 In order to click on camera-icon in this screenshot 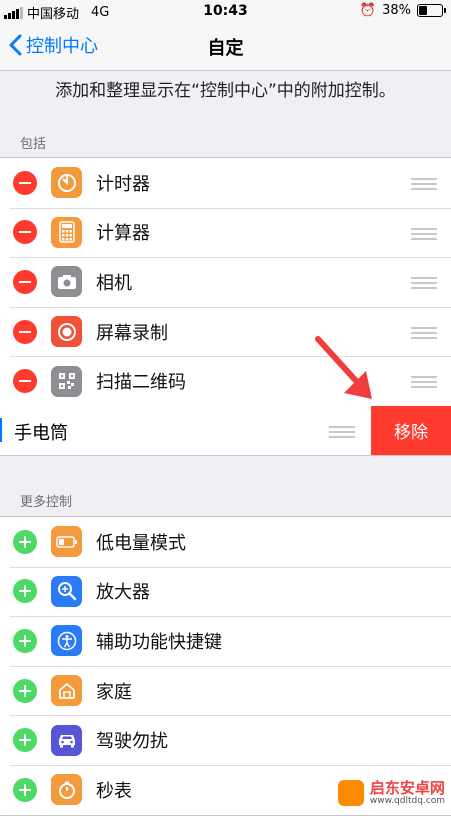, I will do `click(66, 282)`.